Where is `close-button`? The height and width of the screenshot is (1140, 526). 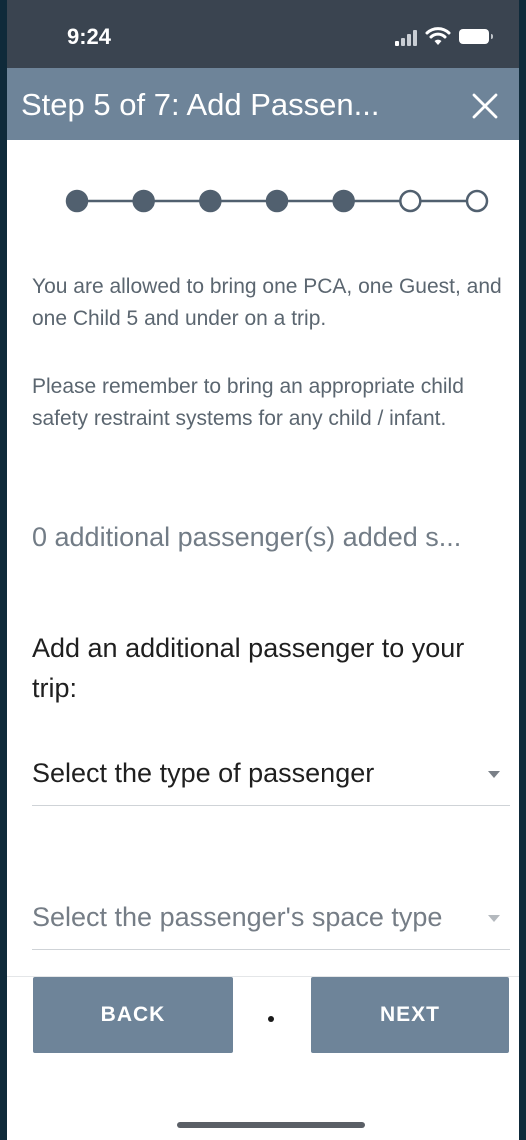 close-button is located at coordinates (485, 106).